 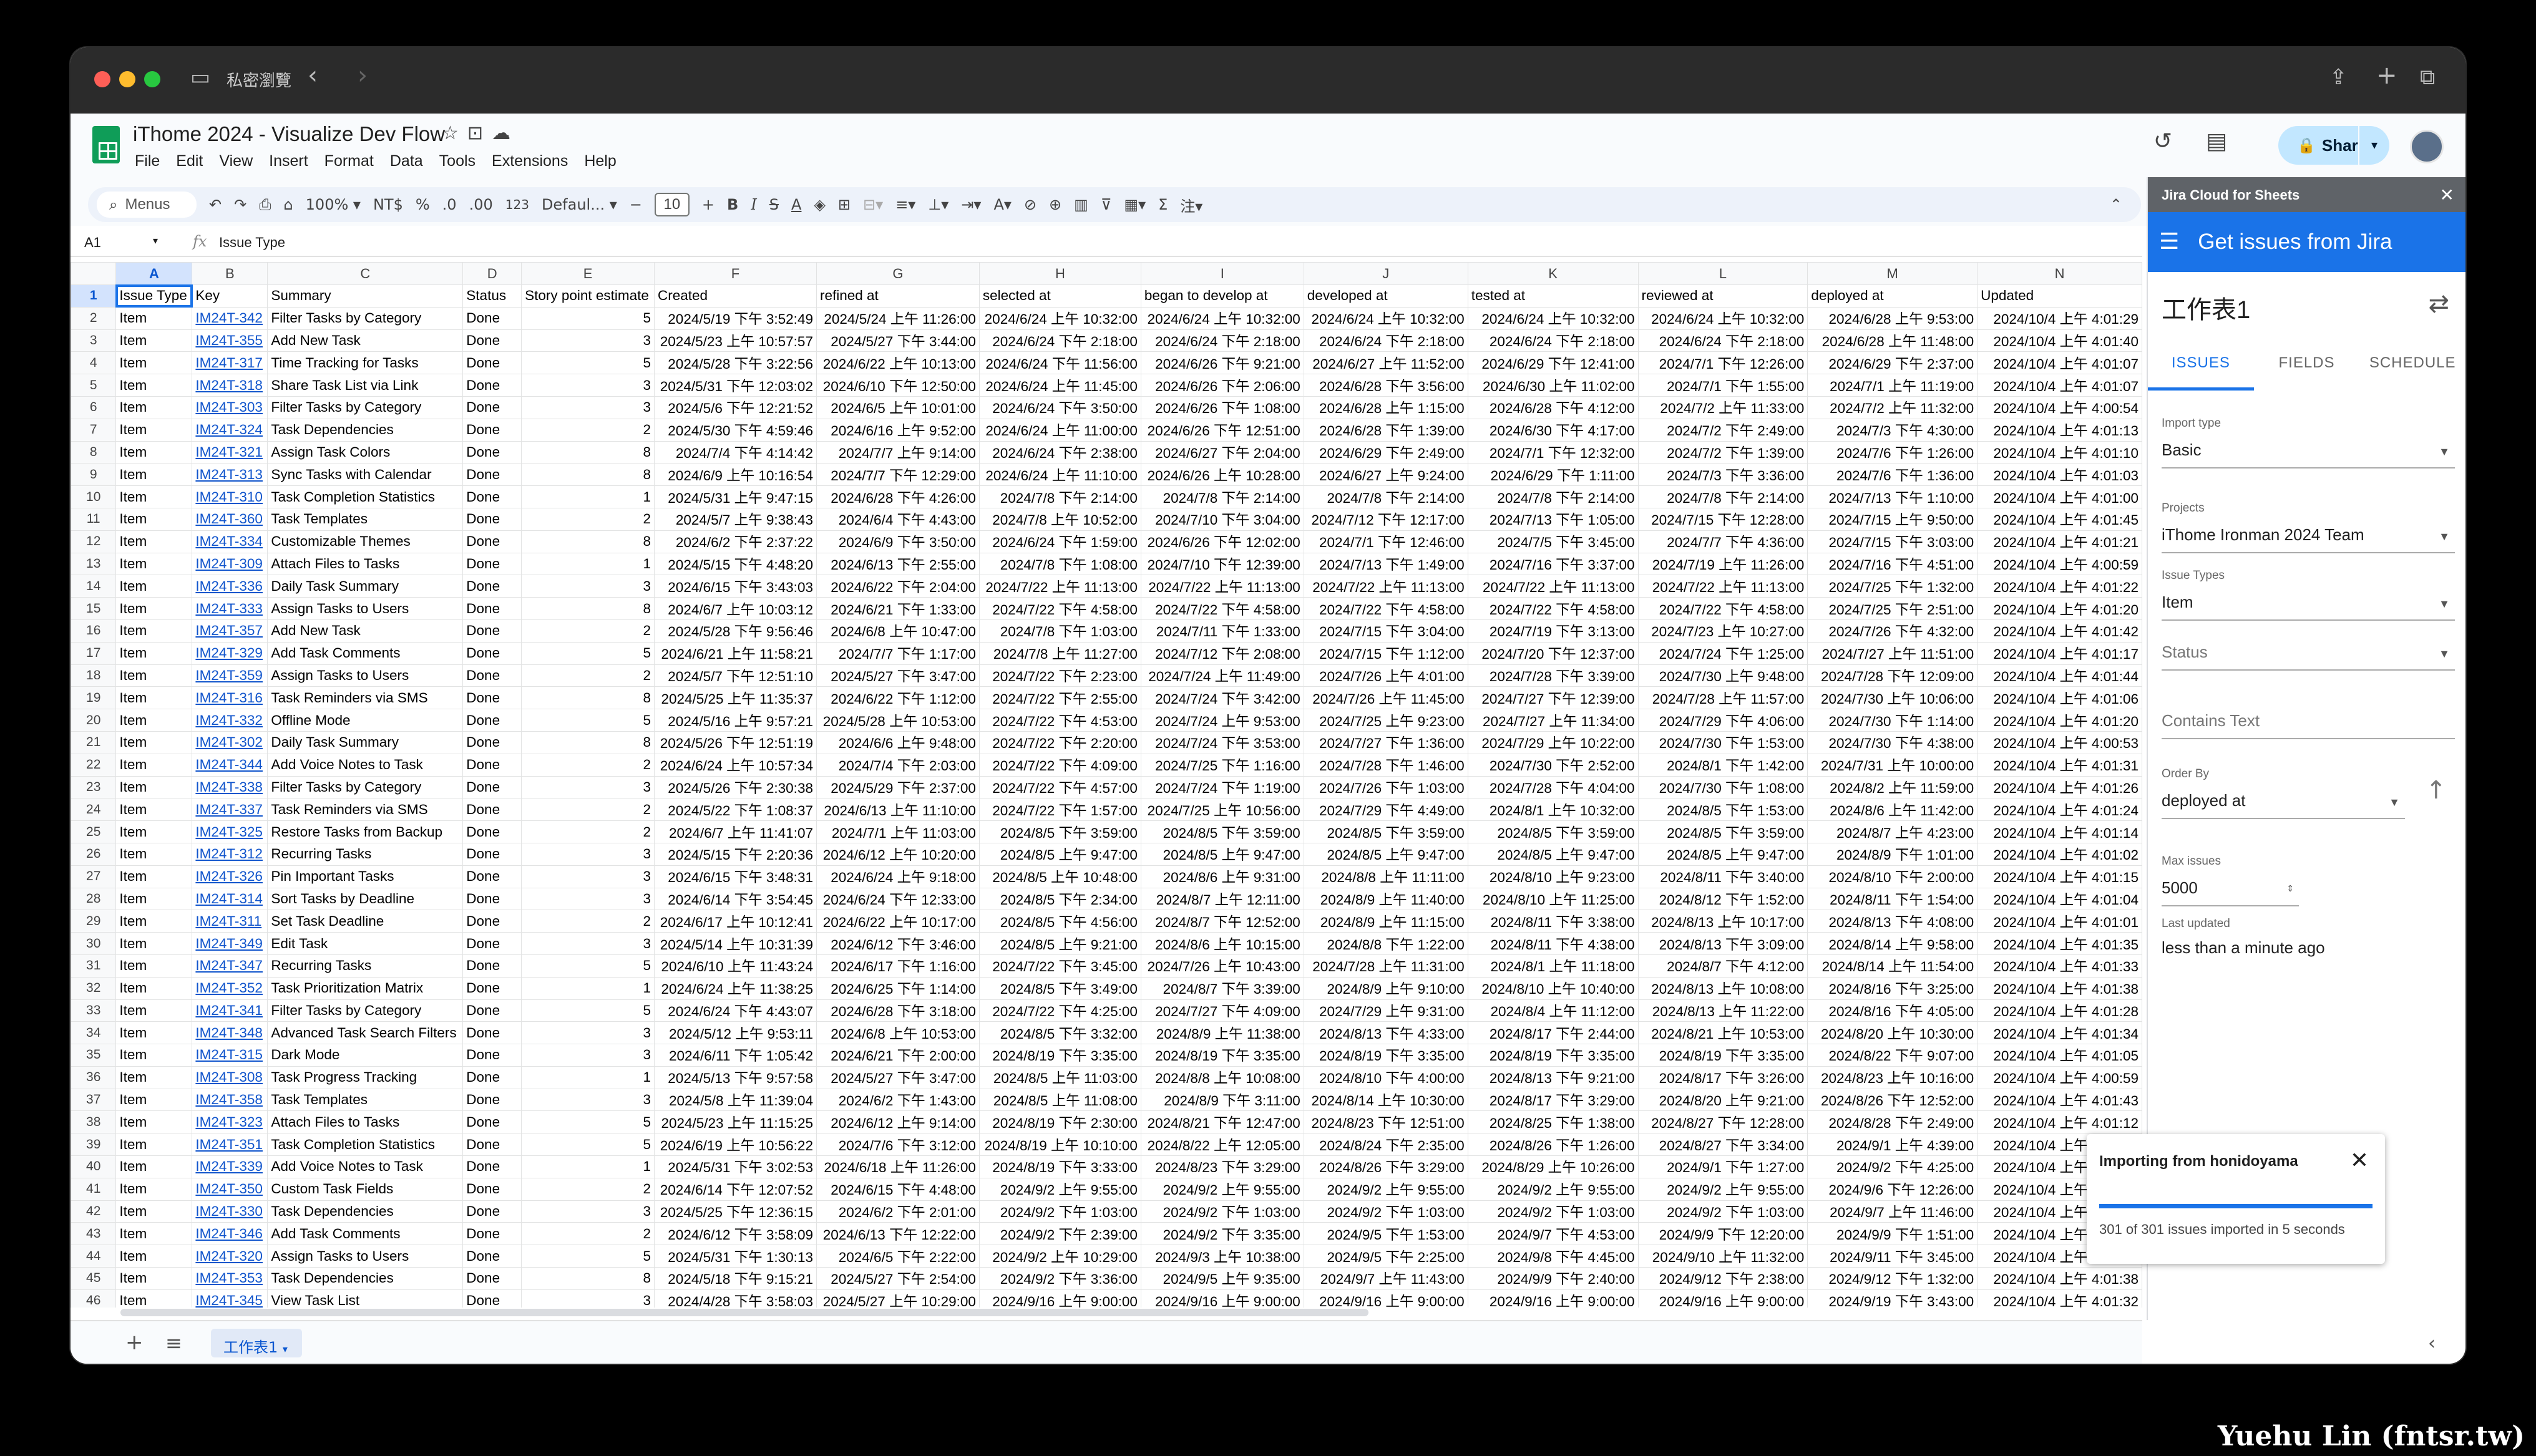 I want to click on table-cell: 2, so click(x=588, y=430).